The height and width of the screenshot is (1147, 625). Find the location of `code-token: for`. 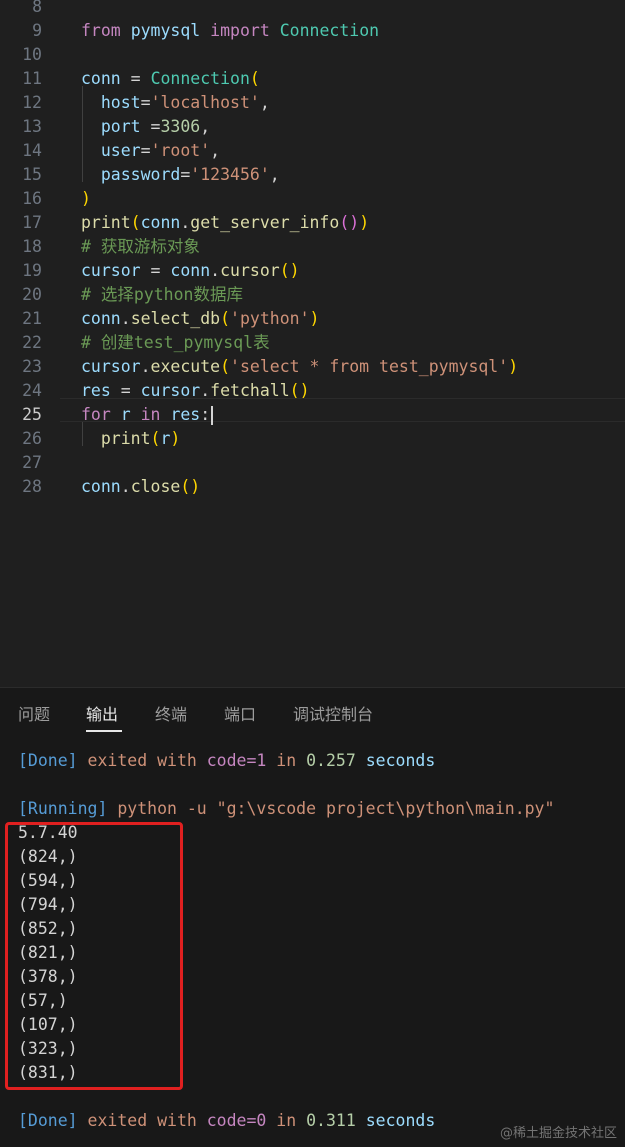

code-token: for is located at coordinates (96, 414).